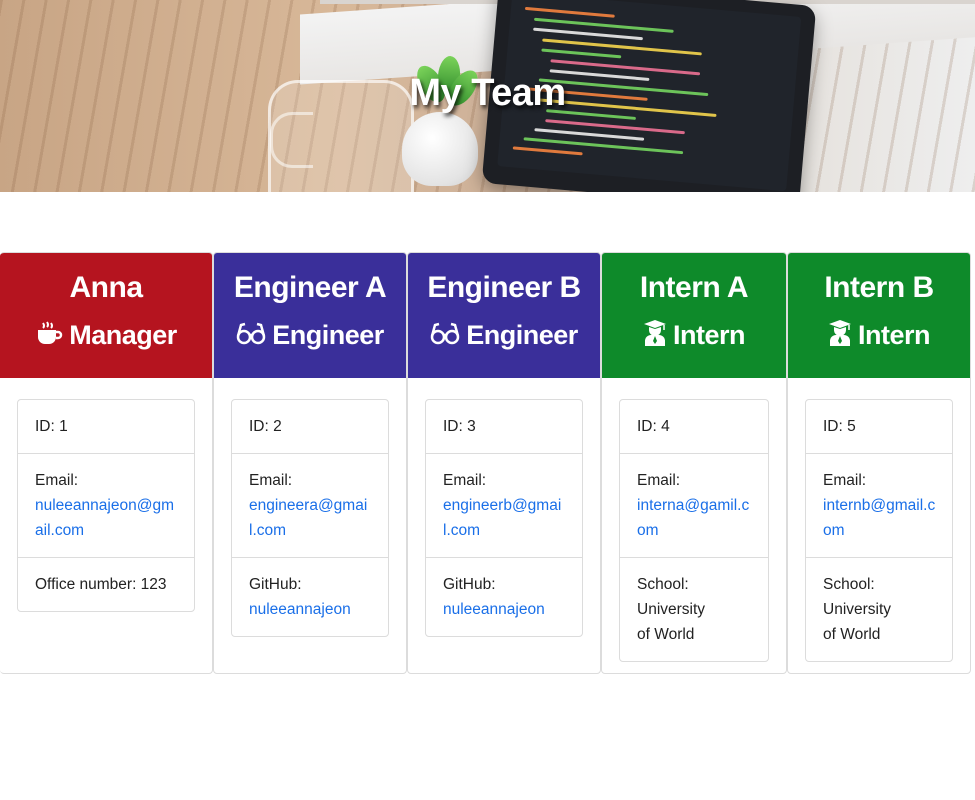 This screenshot has width=975, height=800. I want to click on office-number: Office number: 123, so click(101, 584).